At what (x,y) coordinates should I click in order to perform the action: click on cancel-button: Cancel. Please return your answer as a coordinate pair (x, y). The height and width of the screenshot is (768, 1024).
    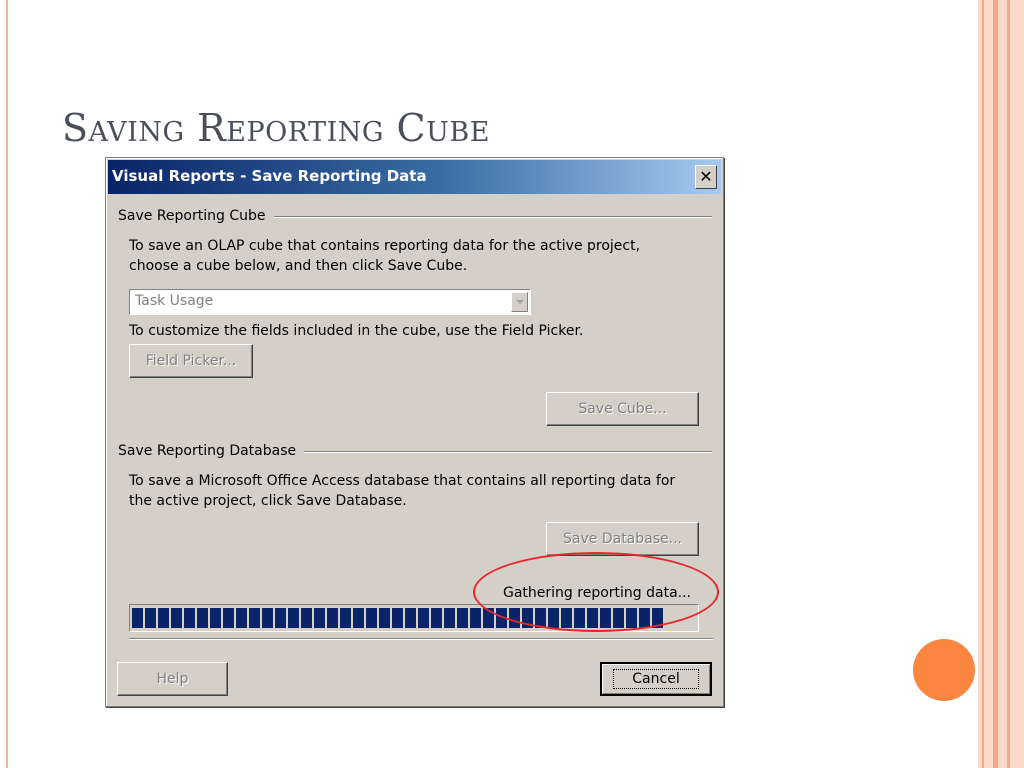
    Looking at the image, I should click on (656, 679).